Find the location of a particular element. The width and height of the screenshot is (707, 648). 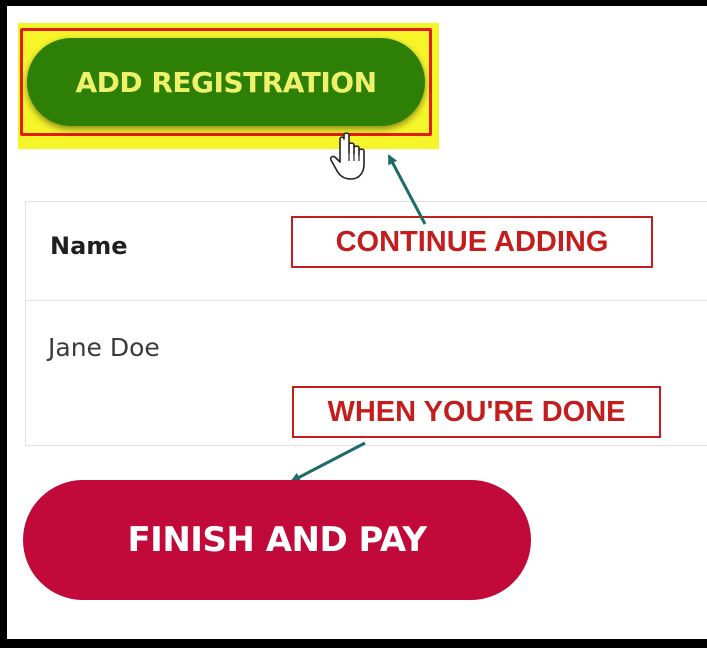

name-column-header: Name is located at coordinates (89, 246).